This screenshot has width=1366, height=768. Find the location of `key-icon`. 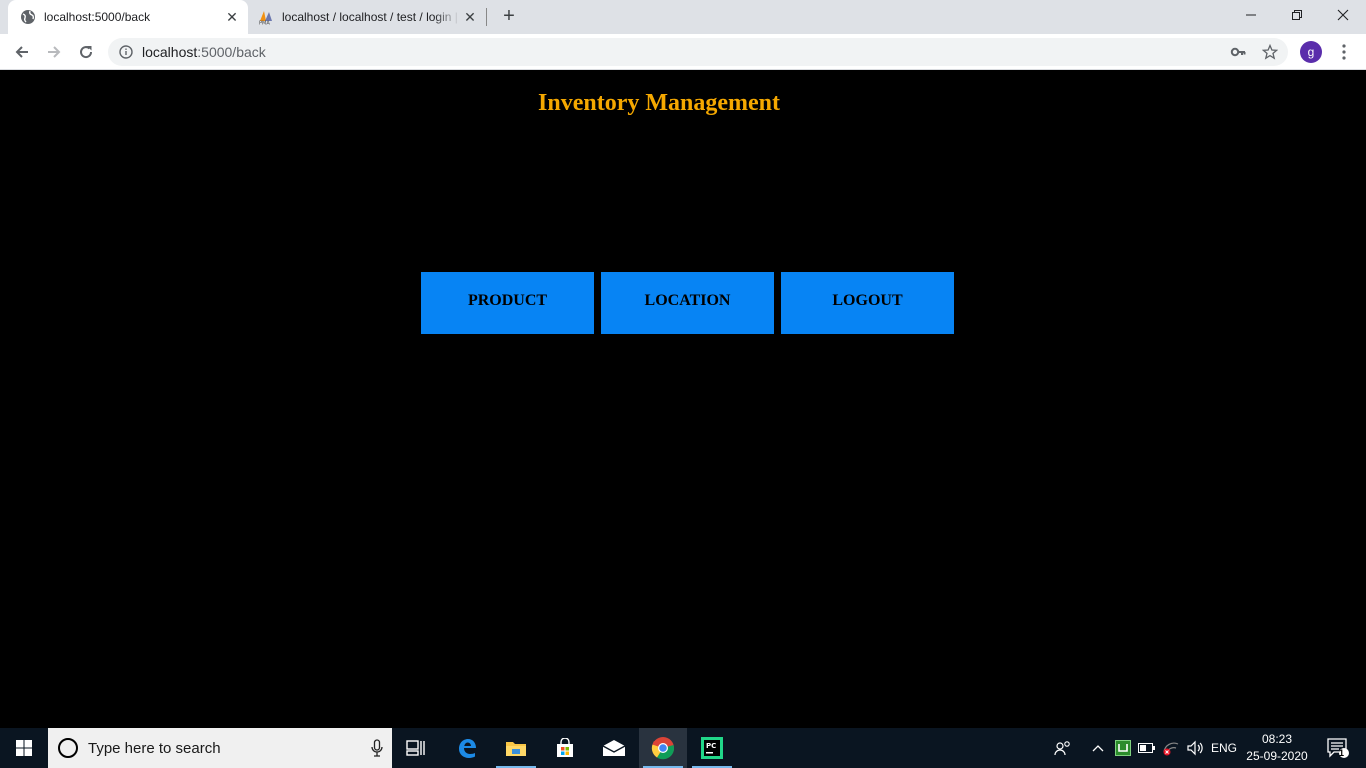

key-icon is located at coordinates (1238, 52).